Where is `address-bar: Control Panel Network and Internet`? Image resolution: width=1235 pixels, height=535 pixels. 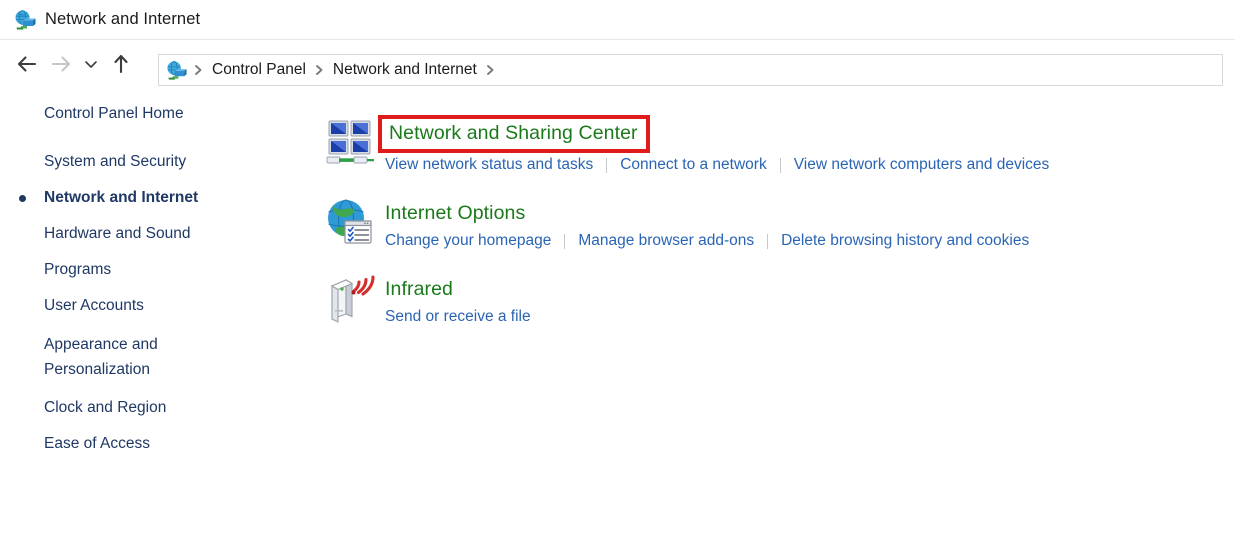
address-bar: Control Panel Network and Internet is located at coordinates (690, 70).